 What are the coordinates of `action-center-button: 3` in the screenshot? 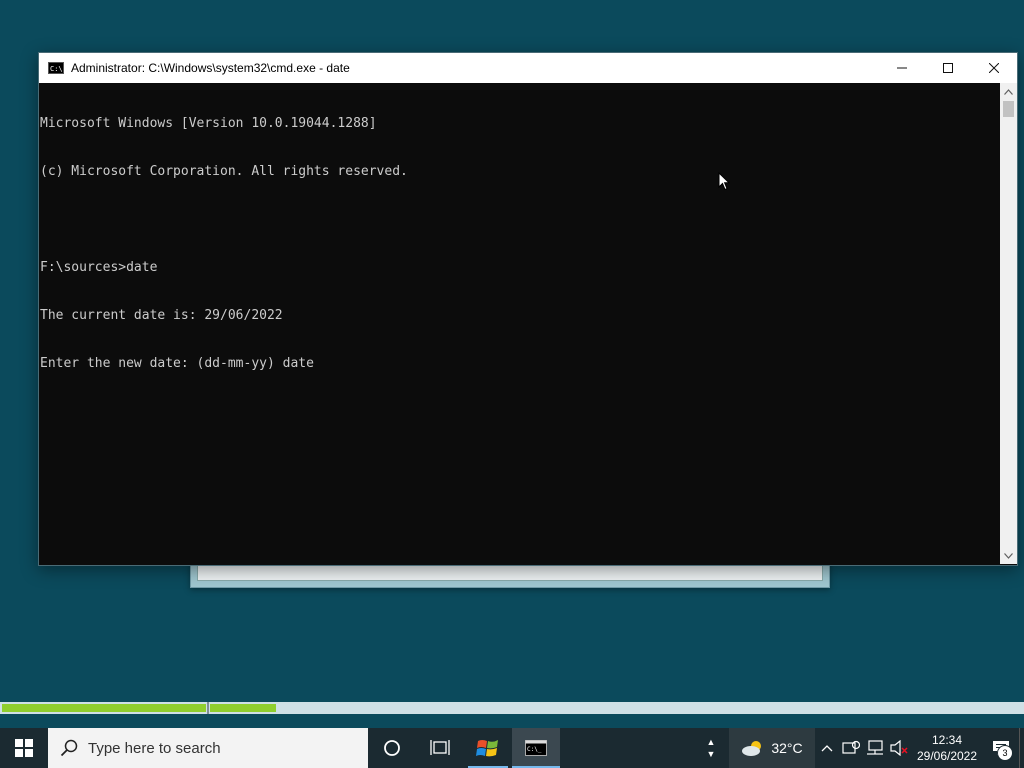 It's located at (1001, 748).